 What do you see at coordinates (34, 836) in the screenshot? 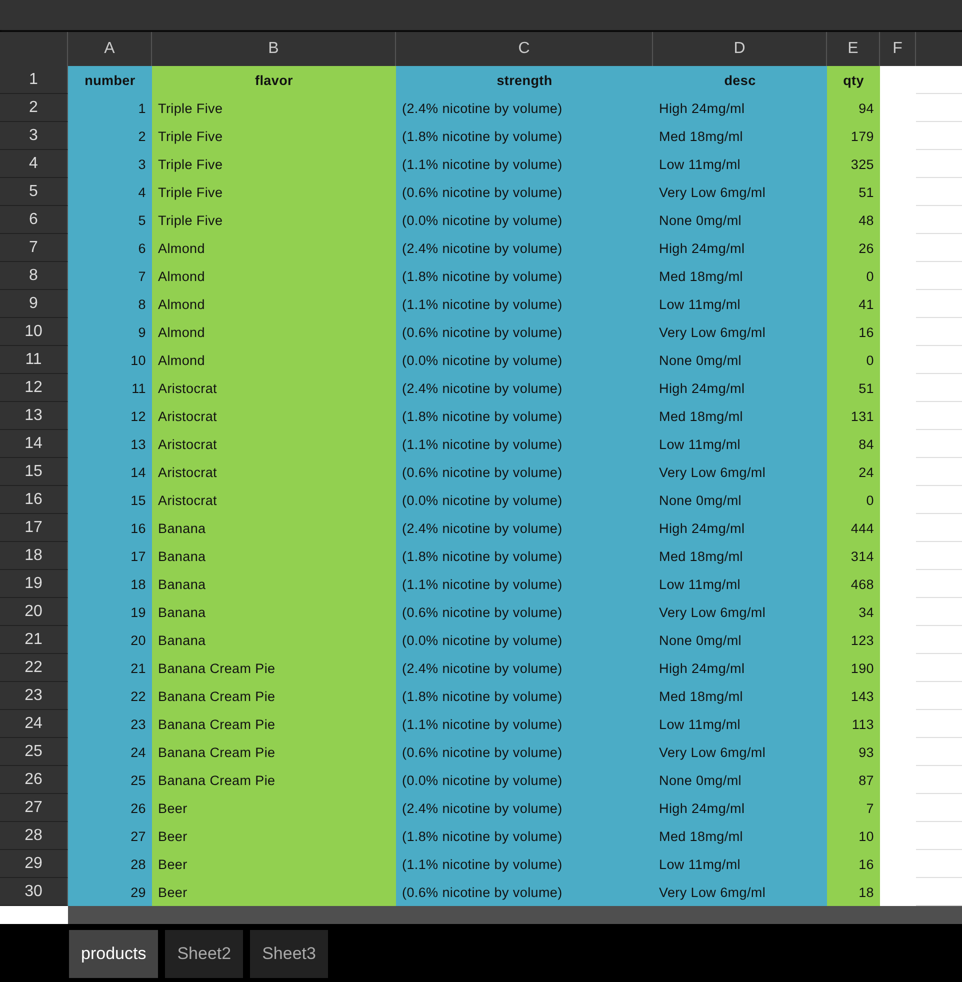
I see `row-header: 28` at bounding box center [34, 836].